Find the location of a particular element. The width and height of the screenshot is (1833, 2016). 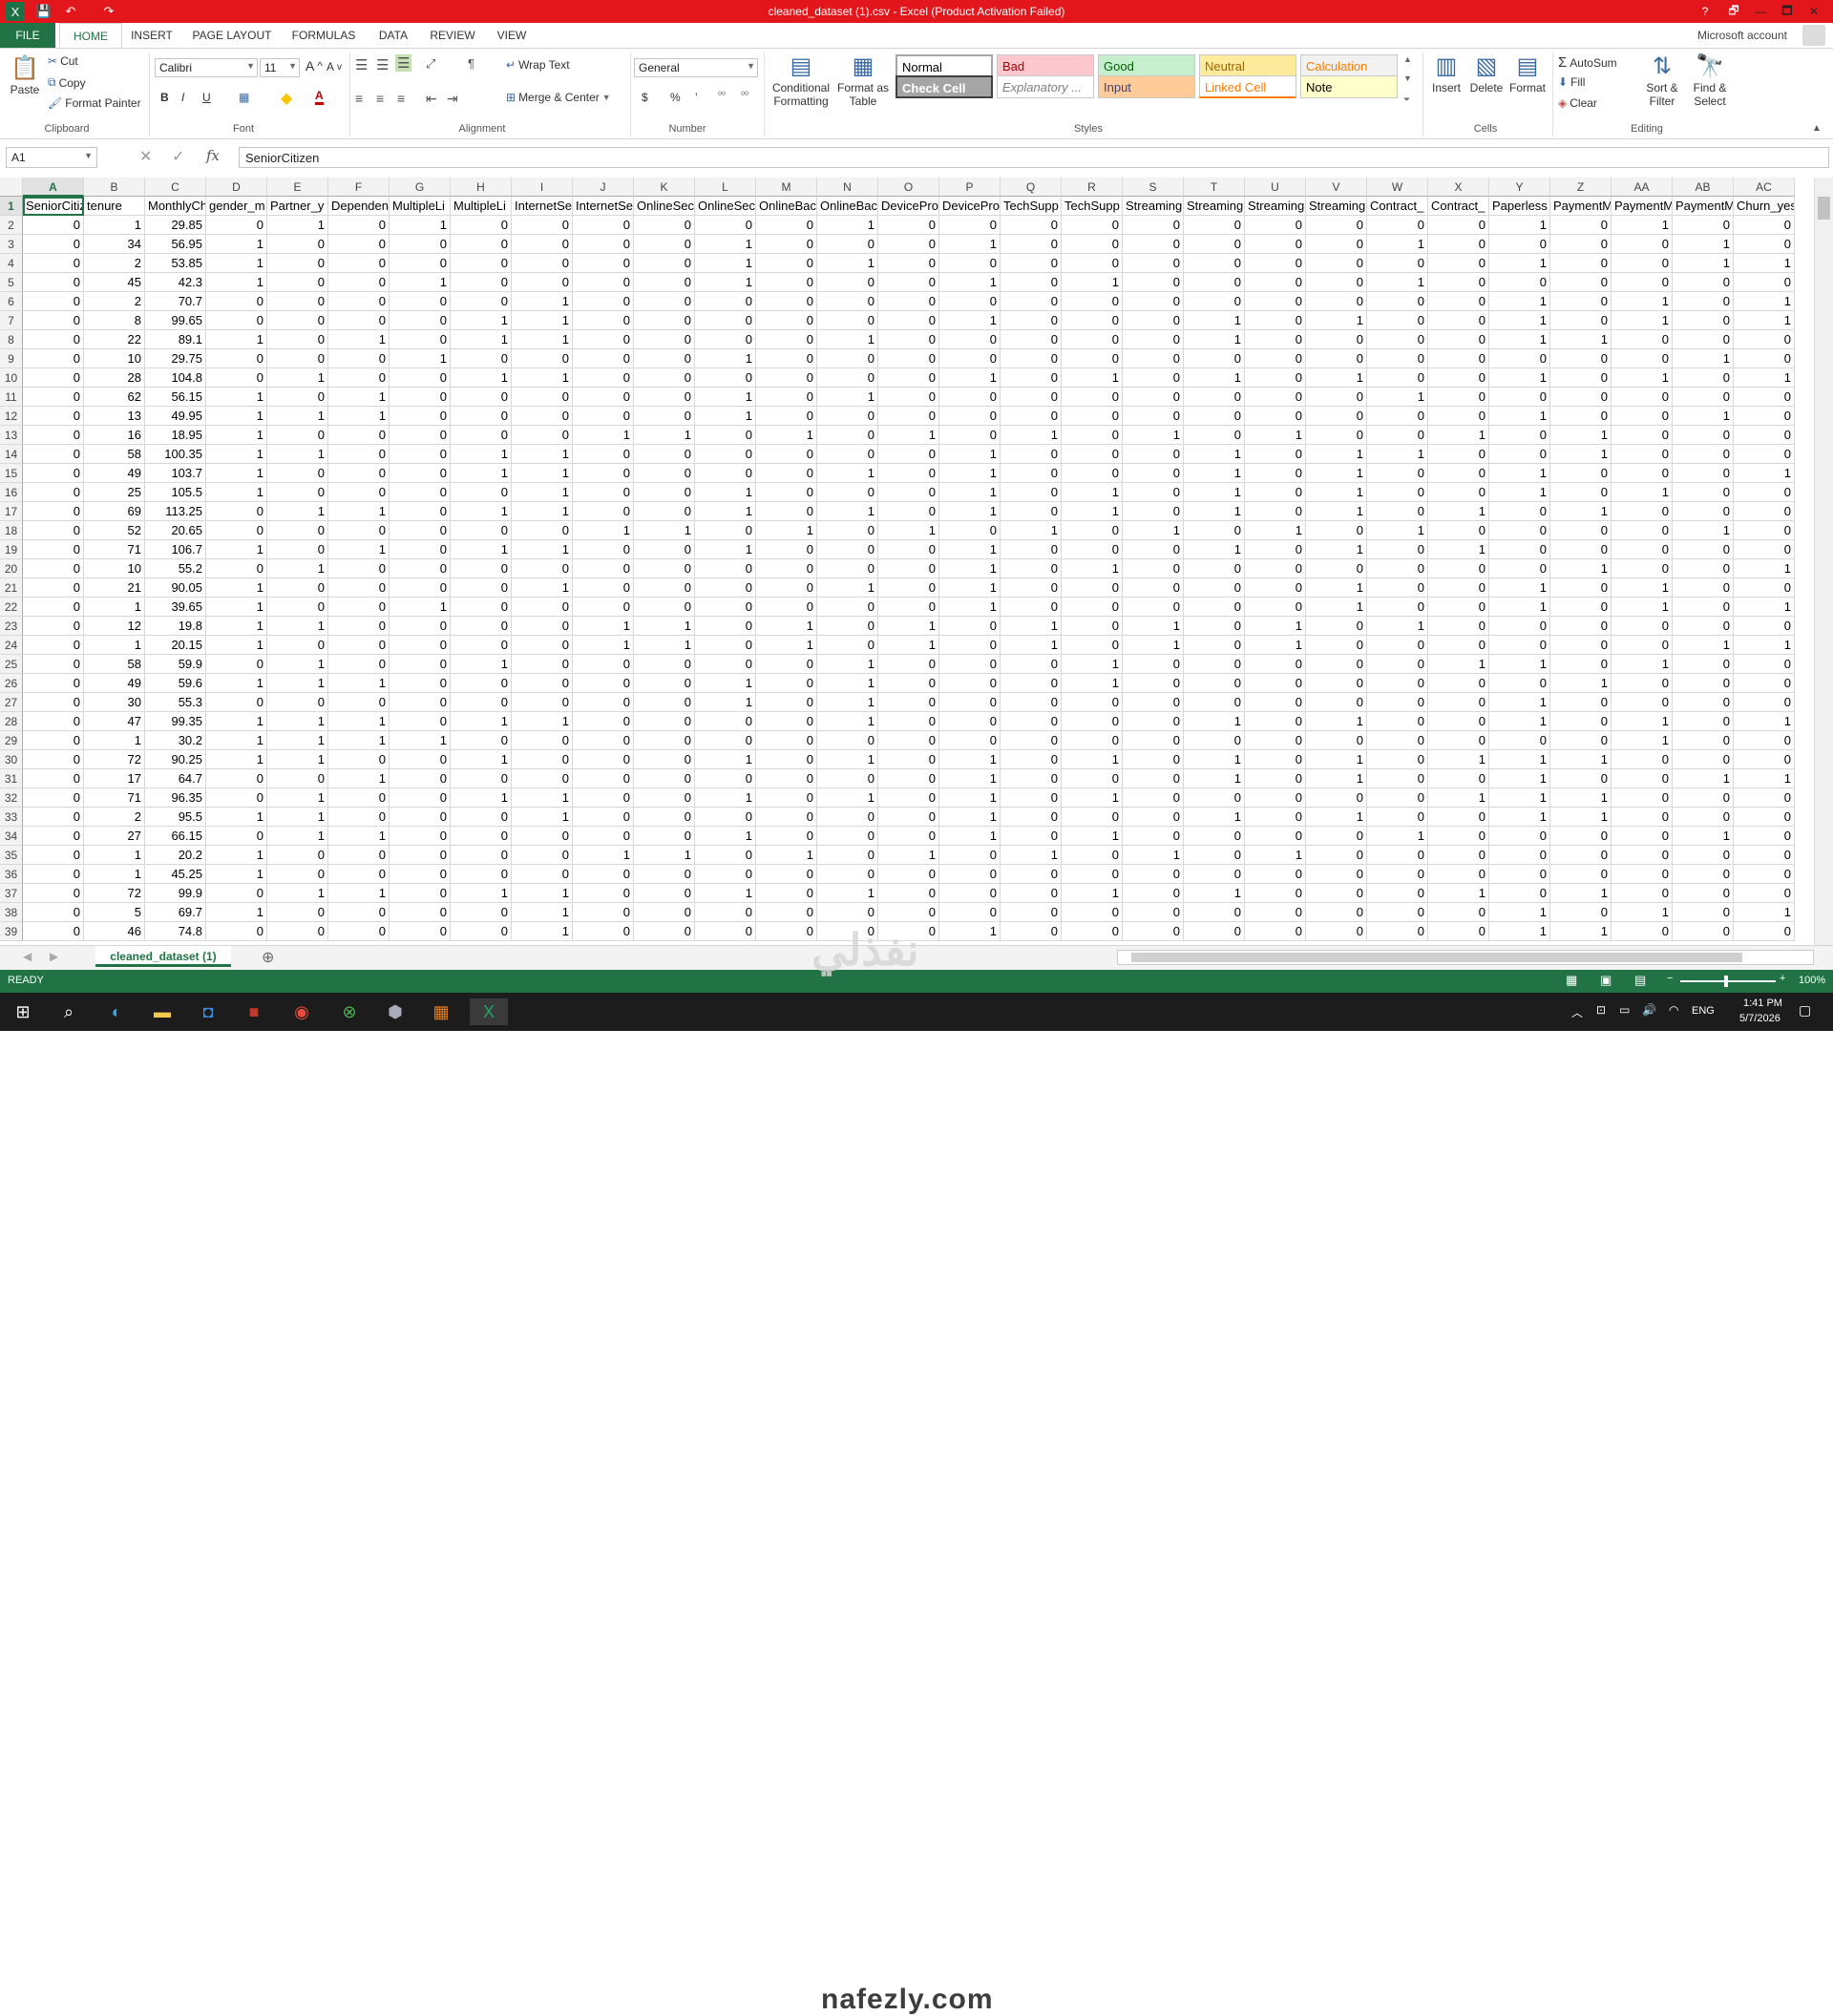

row-header: 21 is located at coordinates (11, 588).